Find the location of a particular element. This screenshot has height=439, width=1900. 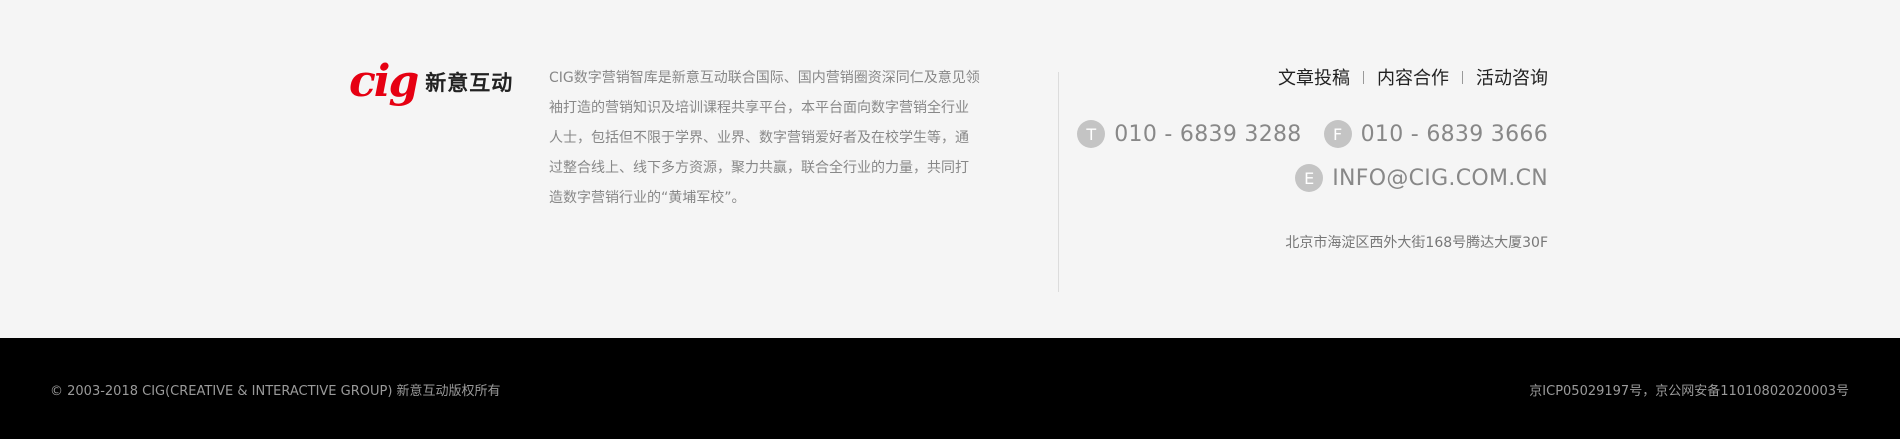

fax-icon: F is located at coordinates (1337, 134).